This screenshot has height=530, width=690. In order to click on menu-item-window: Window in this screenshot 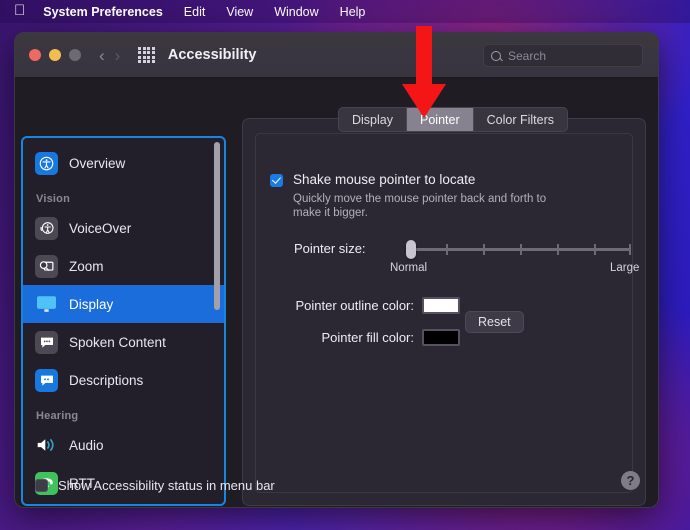, I will do `click(296, 12)`.